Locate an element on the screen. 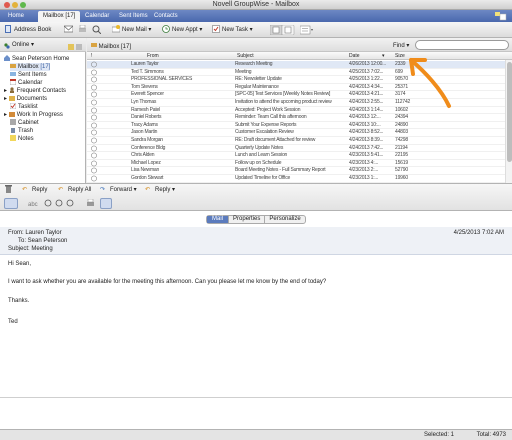 The image size is (512, 440). mail-icon is located at coordinates (68, 30).